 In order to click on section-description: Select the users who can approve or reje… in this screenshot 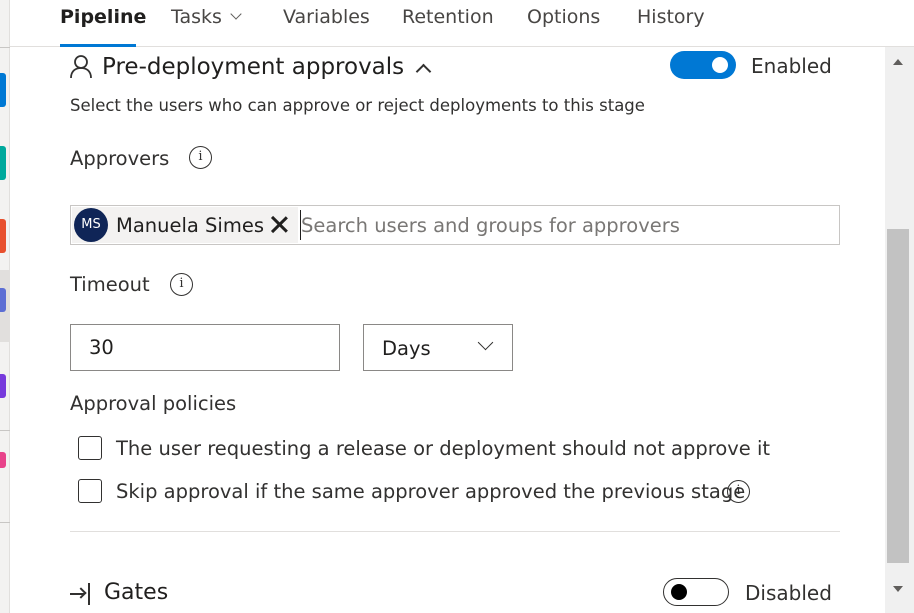, I will do `click(357, 105)`.